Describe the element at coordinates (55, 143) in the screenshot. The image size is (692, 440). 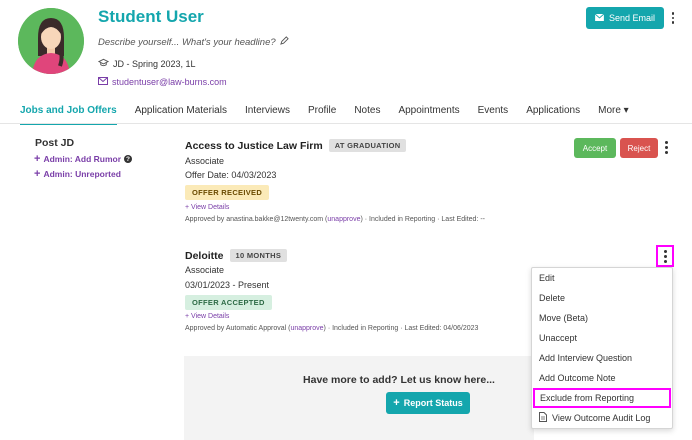
I see `section-title: Post JD` at that location.